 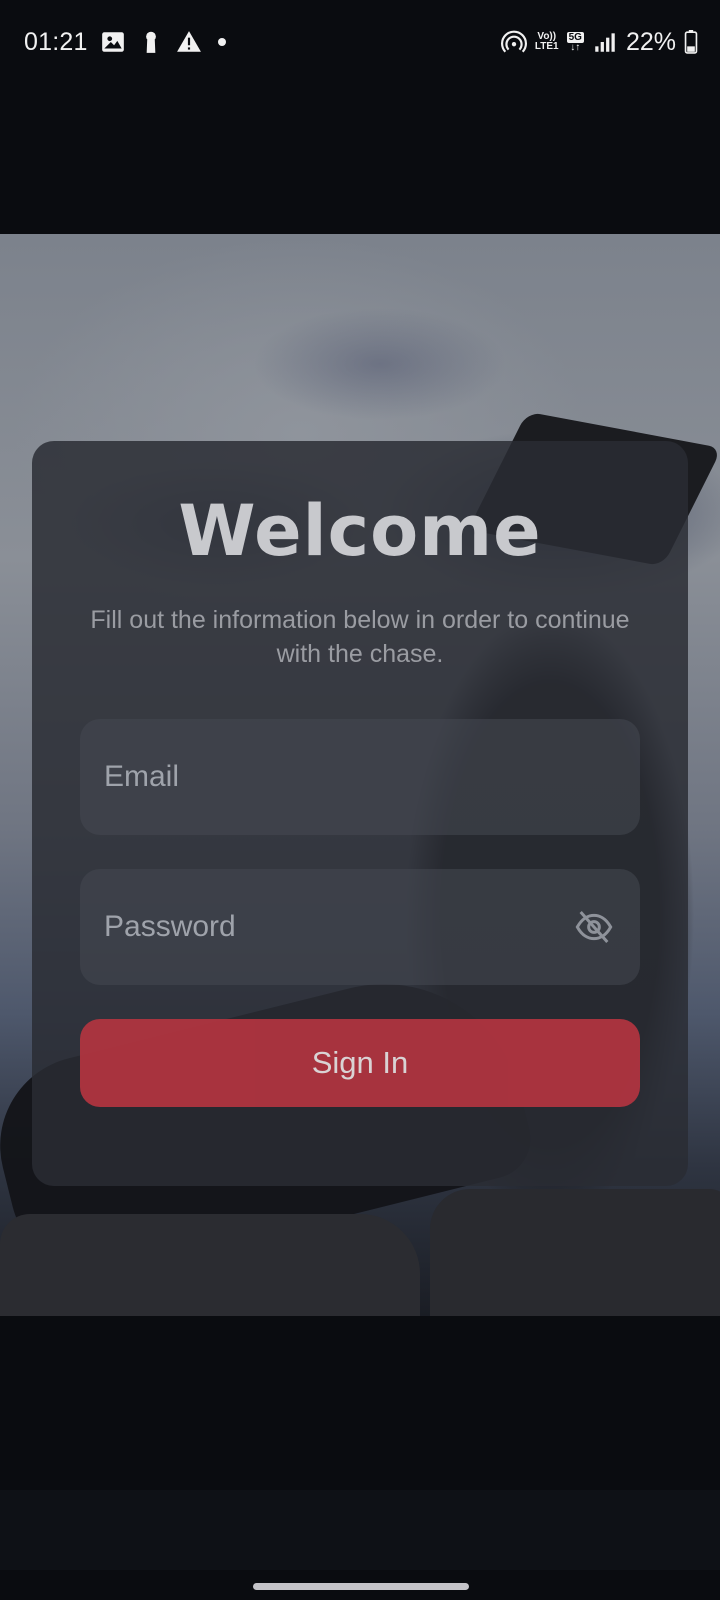 I want to click on volte-indicator: Vo)) LTE1, so click(x=547, y=42).